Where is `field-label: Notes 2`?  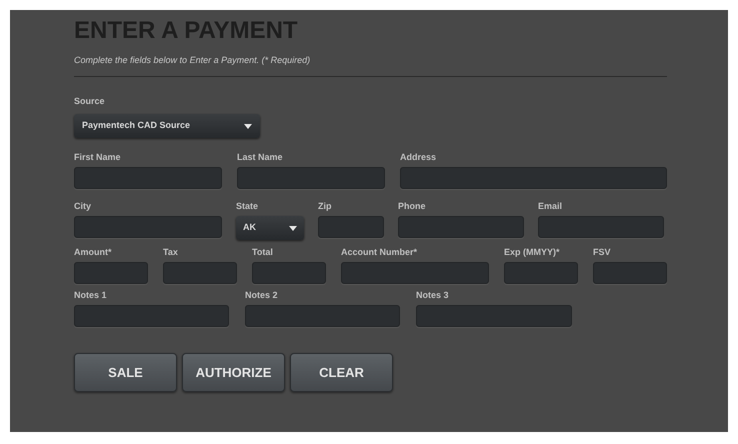 field-label: Notes 2 is located at coordinates (261, 295).